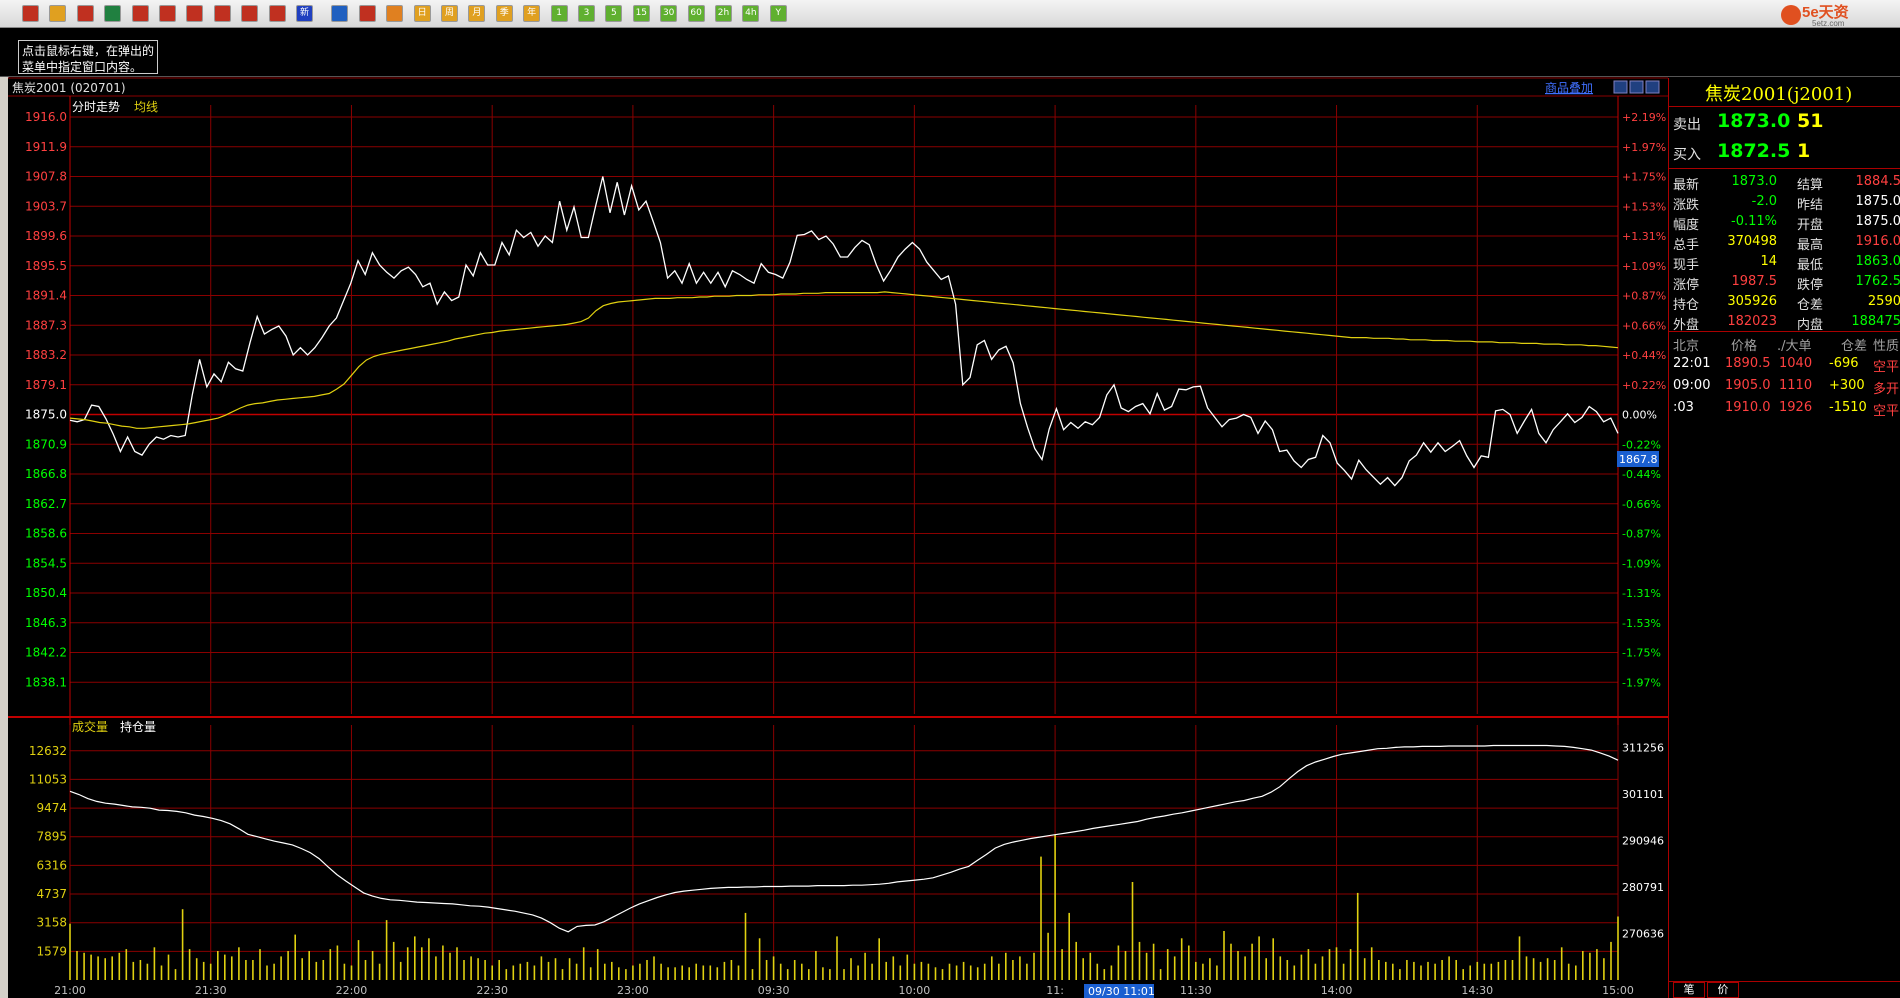 This screenshot has height=998, width=1900. I want to click on percent-tick-label: +0.22%, so click(1644, 385).